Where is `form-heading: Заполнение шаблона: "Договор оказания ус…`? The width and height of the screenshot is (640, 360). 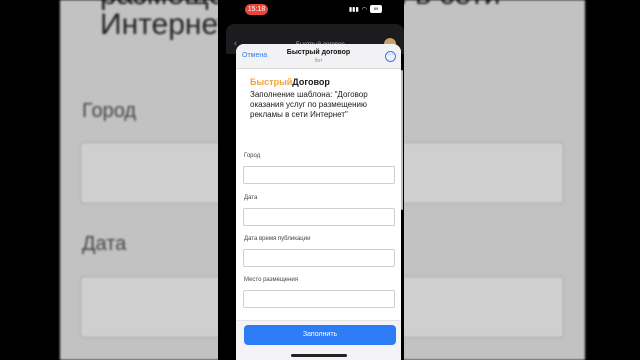
form-heading: Заполнение шаблона: "Договор оказания ус… is located at coordinates (309, 104).